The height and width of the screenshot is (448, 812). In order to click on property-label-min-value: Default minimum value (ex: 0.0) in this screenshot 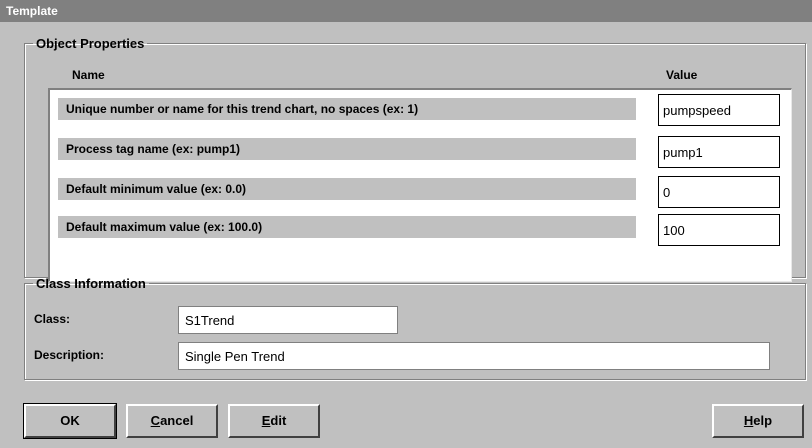, I will do `click(347, 189)`.